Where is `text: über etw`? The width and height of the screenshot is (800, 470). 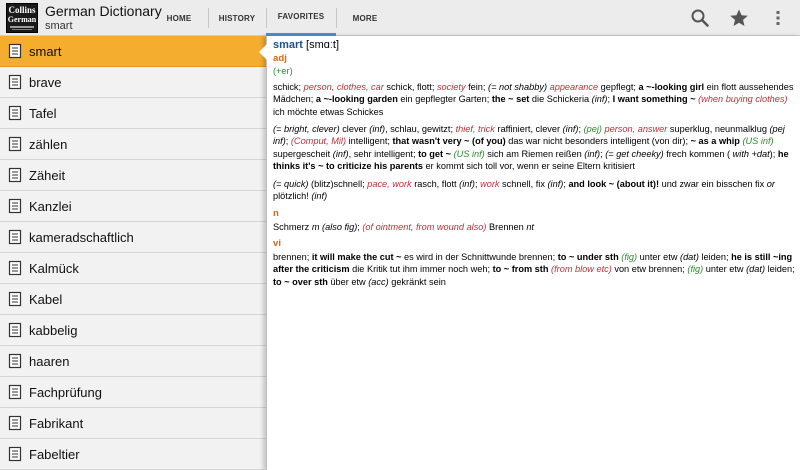 text: über etw is located at coordinates (348, 281).